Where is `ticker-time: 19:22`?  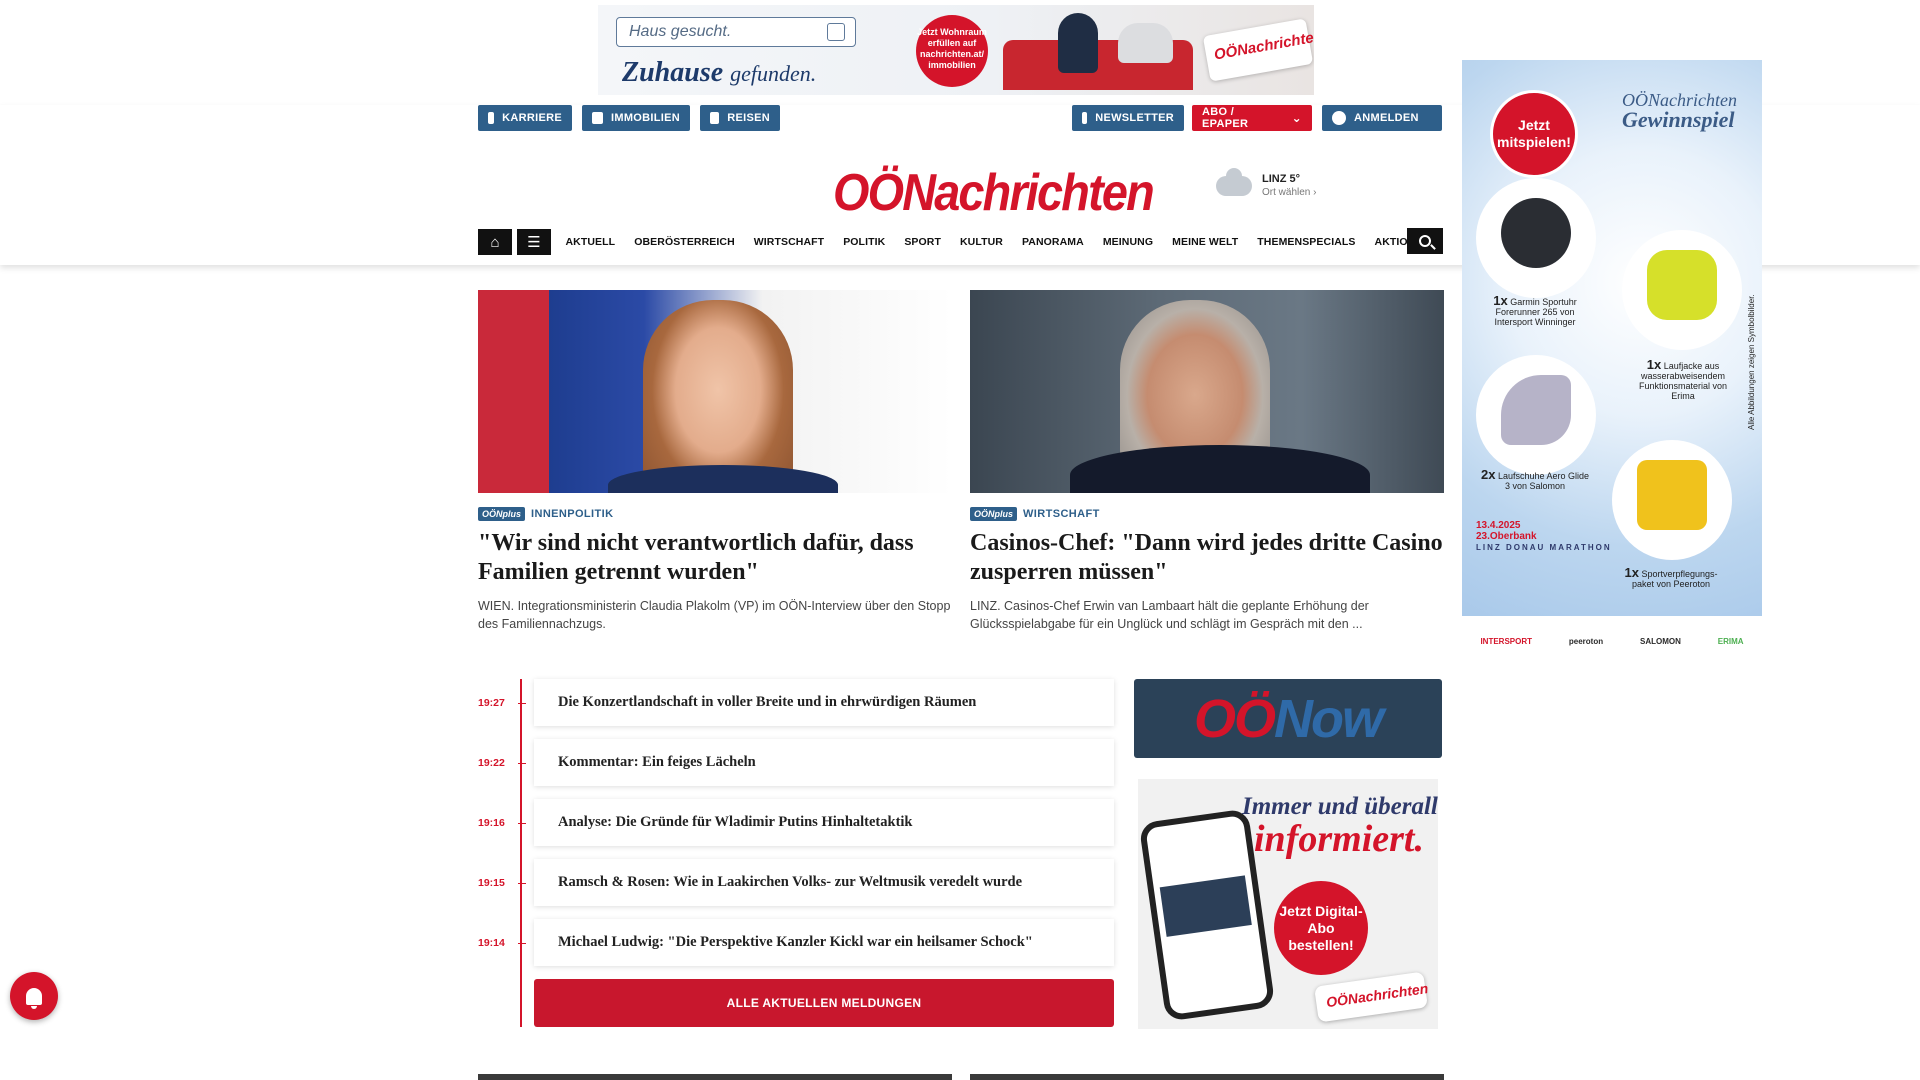 ticker-time: 19:22 is located at coordinates (502, 763).